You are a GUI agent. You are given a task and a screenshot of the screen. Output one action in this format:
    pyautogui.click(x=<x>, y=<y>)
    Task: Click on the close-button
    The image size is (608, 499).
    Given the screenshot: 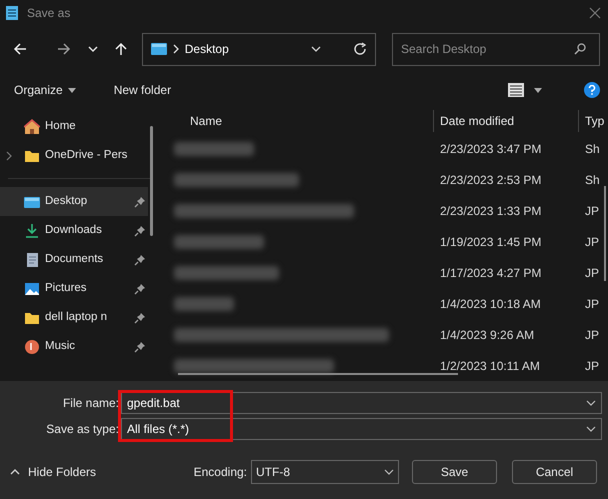 What is the action you would take?
    pyautogui.click(x=595, y=13)
    